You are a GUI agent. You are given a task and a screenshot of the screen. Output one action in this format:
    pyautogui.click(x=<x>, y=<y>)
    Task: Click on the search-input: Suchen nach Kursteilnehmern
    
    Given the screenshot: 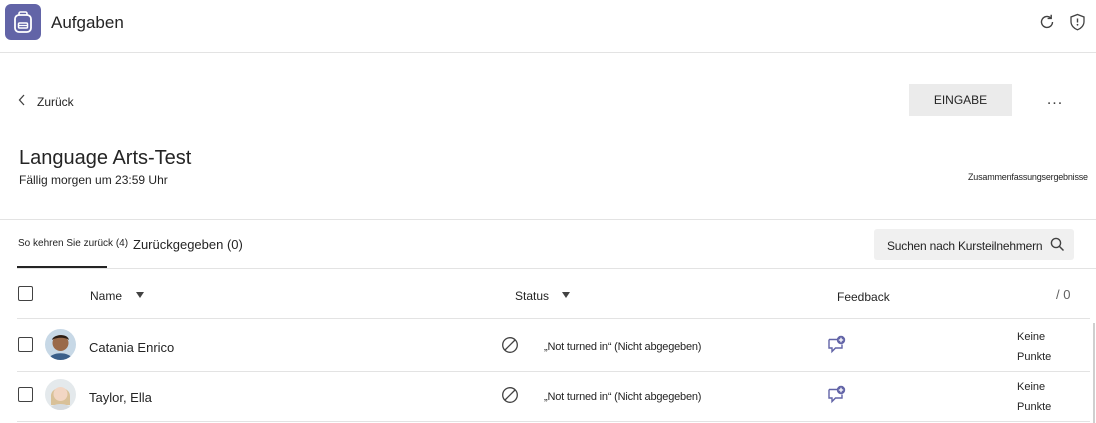 What is the action you would take?
    pyautogui.click(x=965, y=246)
    